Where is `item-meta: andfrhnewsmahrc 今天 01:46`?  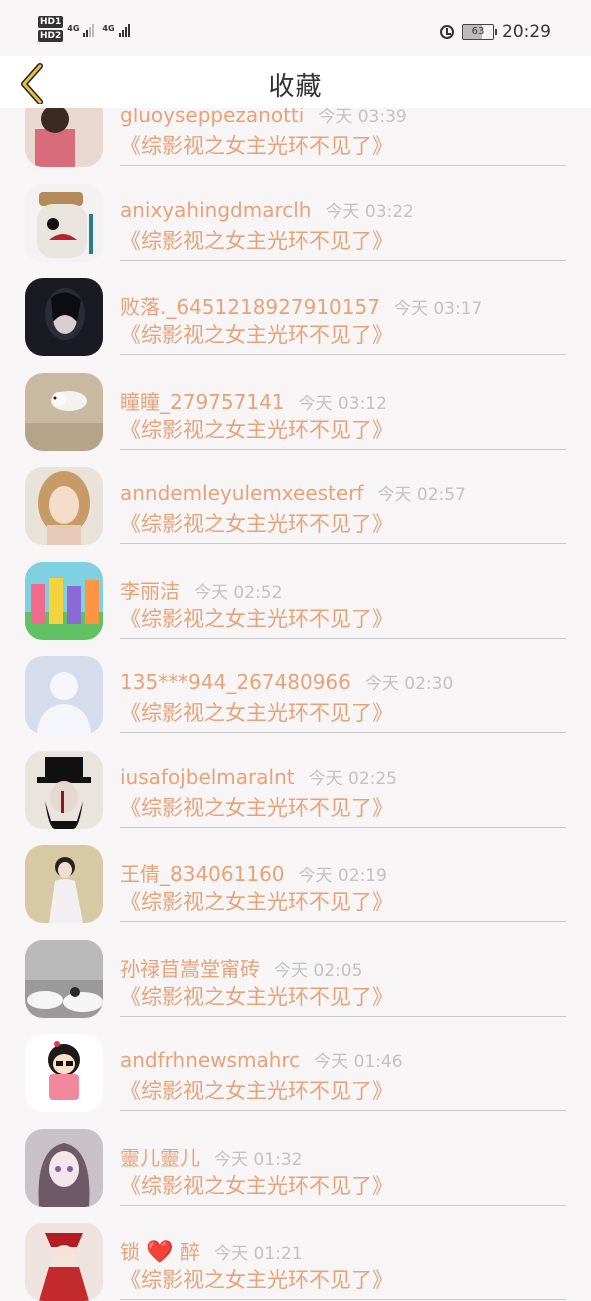 item-meta: andfrhnewsmahrc 今天 01:46 is located at coordinates (343, 1059).